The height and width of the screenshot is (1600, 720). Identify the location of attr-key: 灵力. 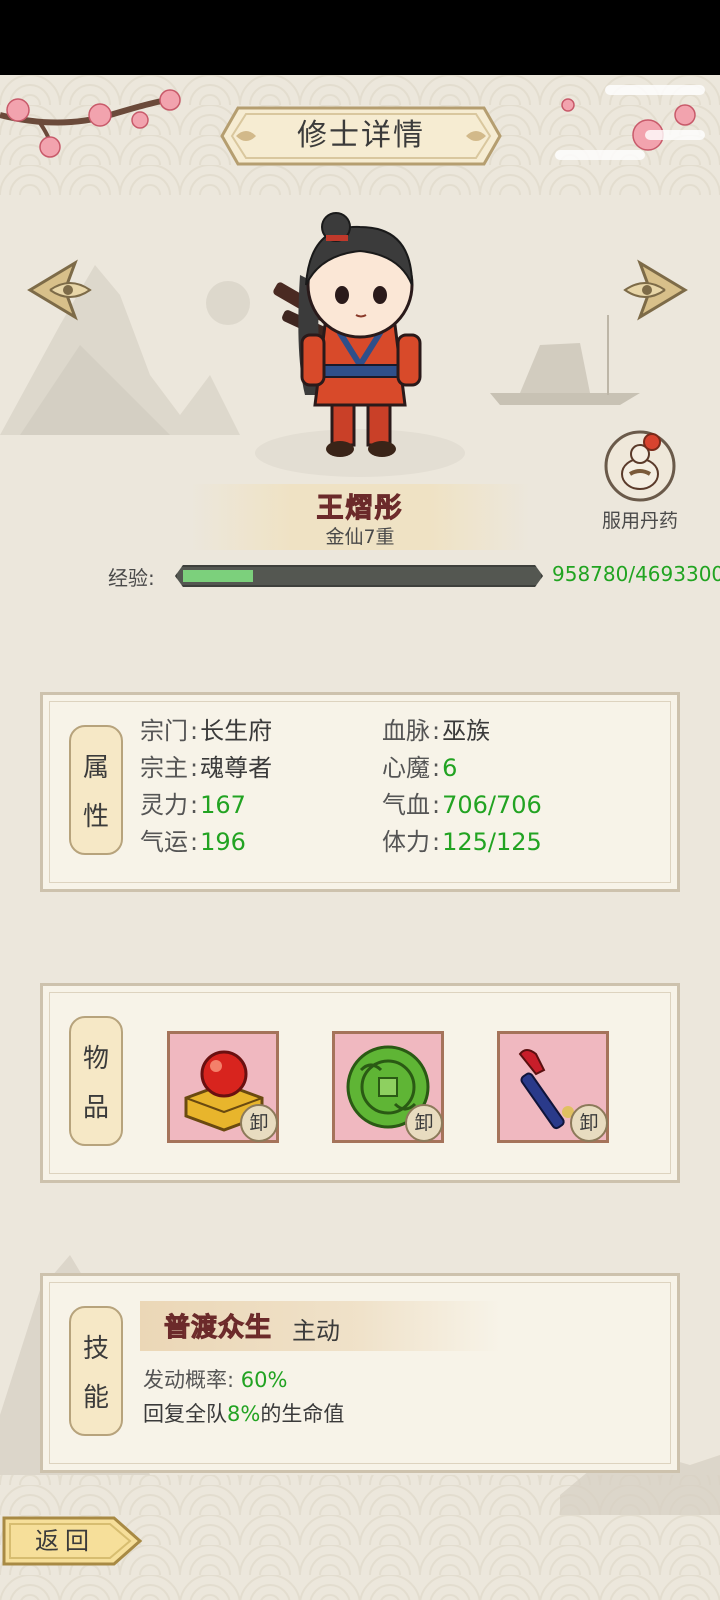
(164, 805).